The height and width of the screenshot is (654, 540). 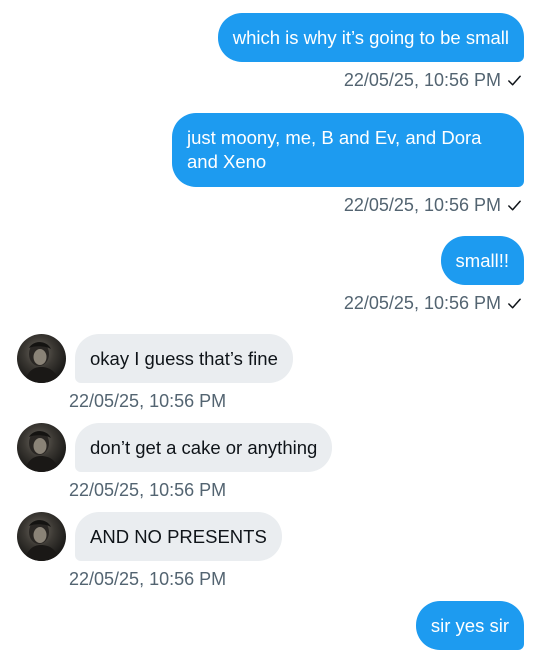 I want to click on message-bubble: okay I guess that’s fine, so click(x=184, y=358).